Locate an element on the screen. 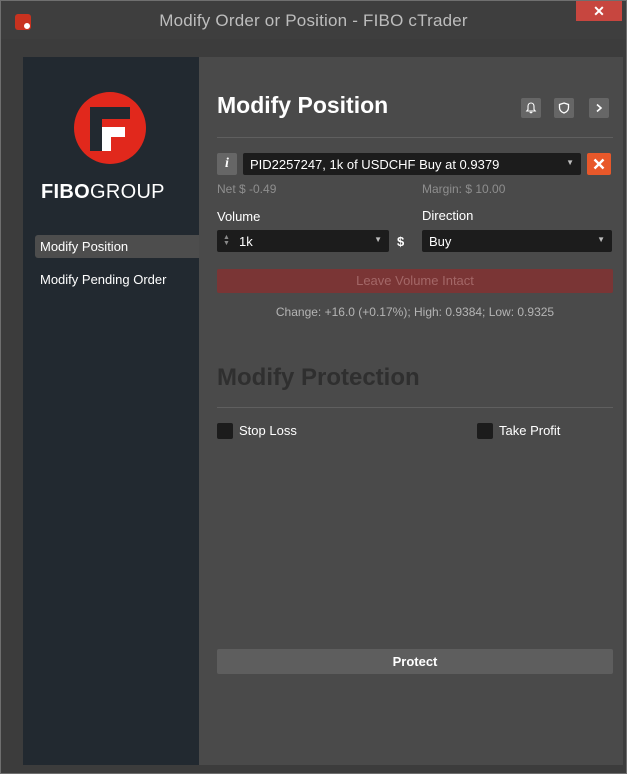  shield-icon is located at coordinates (564, 108).